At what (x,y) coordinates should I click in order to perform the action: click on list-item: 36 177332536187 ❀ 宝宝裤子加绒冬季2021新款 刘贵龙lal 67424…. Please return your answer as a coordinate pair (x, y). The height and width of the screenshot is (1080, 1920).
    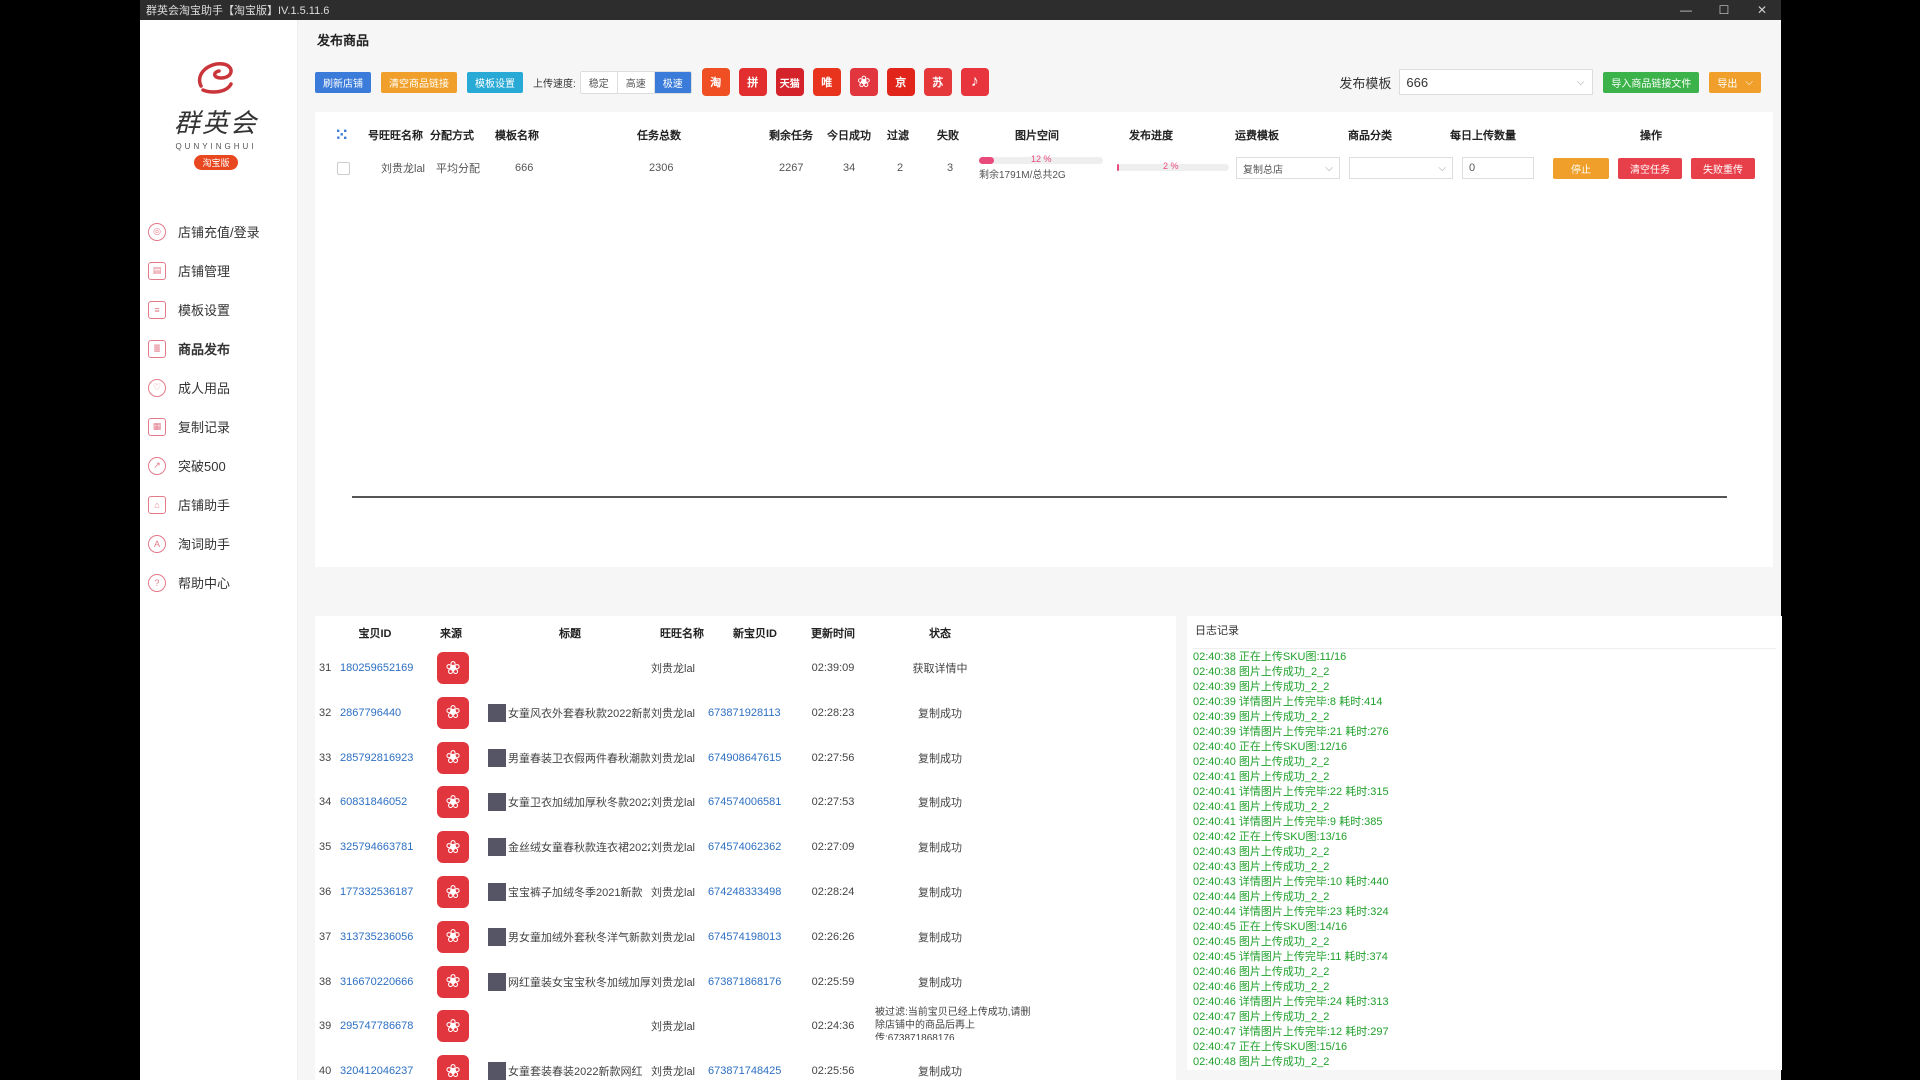
    Looking at the image, I should click on (745, 892).